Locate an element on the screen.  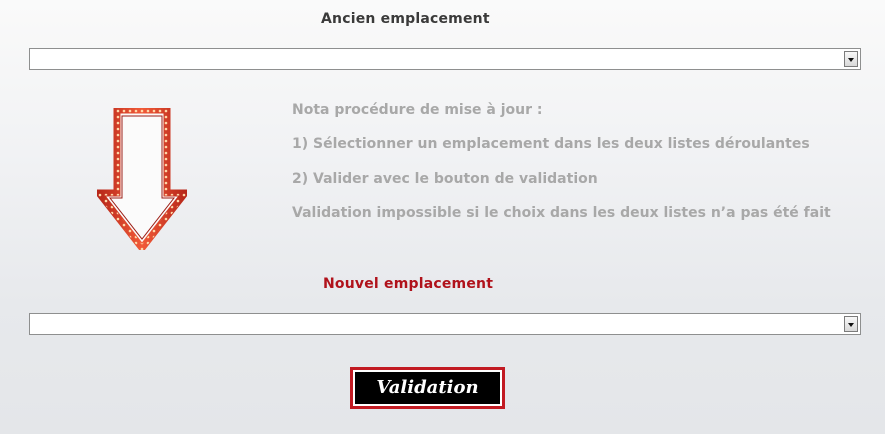
down-arrow-icon is located at coordinates (142, 179).